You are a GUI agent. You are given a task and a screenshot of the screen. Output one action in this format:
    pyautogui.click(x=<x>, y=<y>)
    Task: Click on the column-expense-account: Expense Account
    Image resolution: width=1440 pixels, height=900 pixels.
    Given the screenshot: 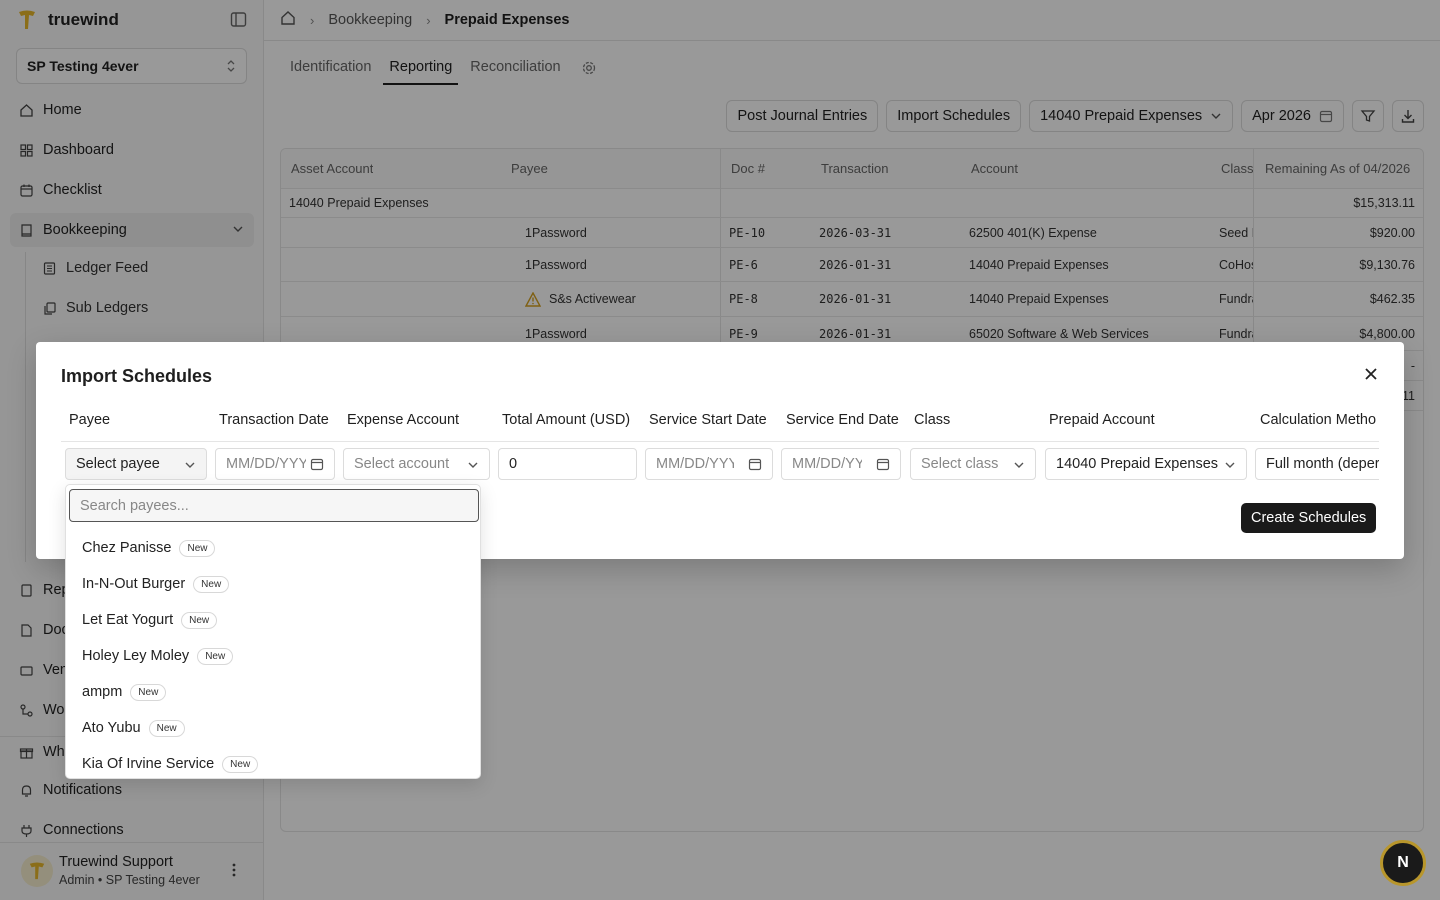 What is the action you would take?
    pyautogui.click(x=403, y=420)
    